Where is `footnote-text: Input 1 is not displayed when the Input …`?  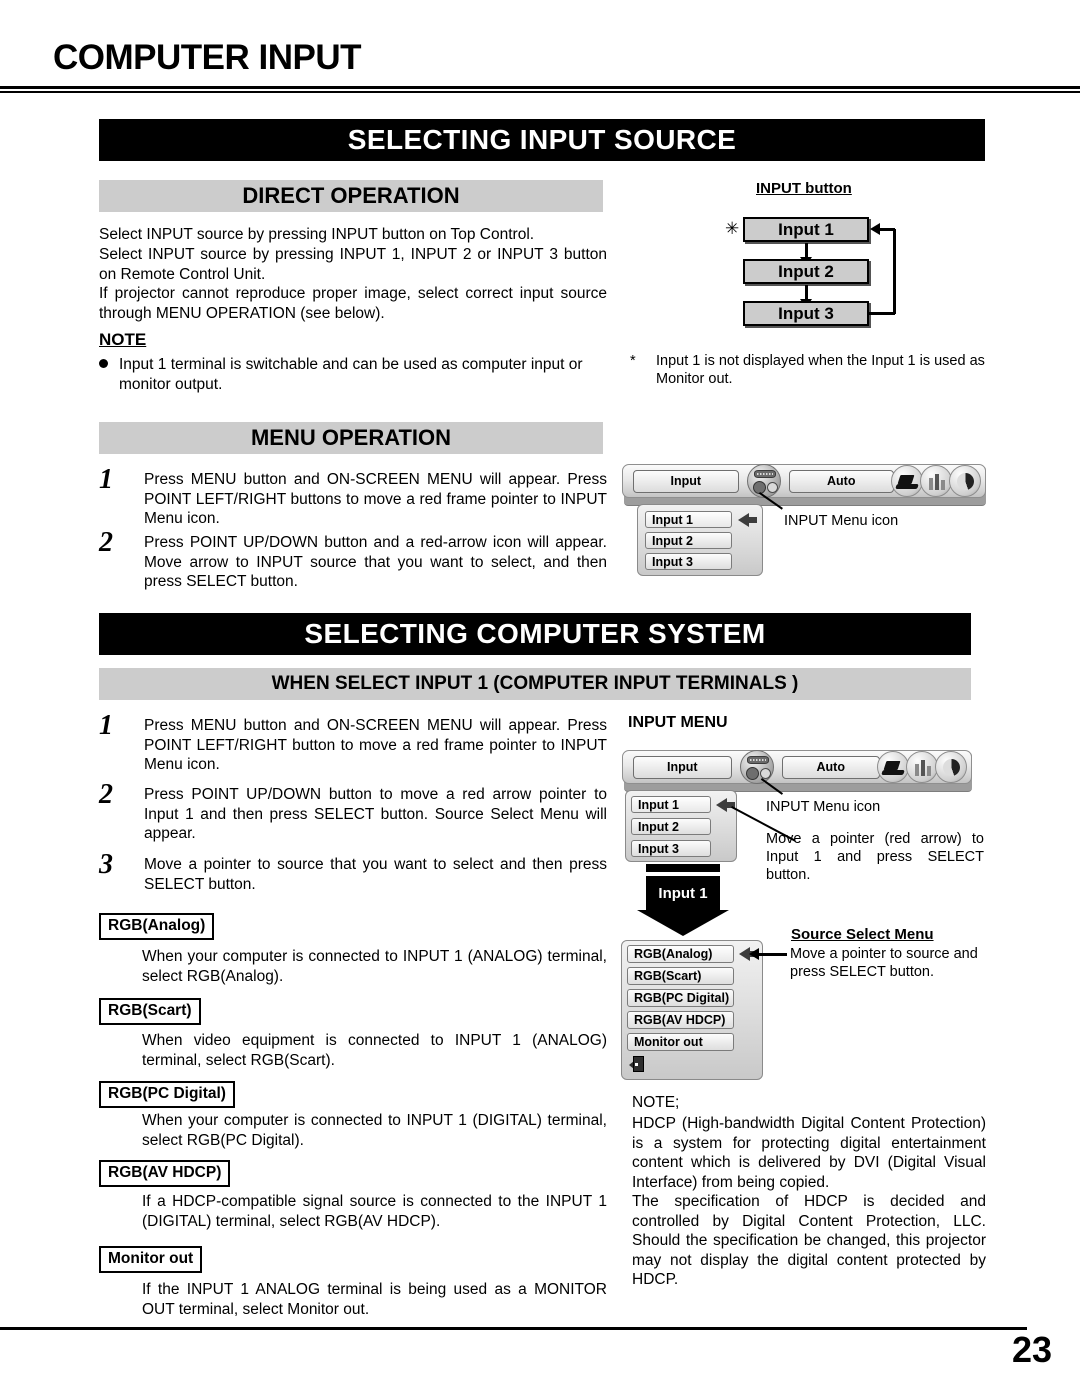 footnote-text: Input 1 is not displayed when the Input … is located at coordinates (820, 370).